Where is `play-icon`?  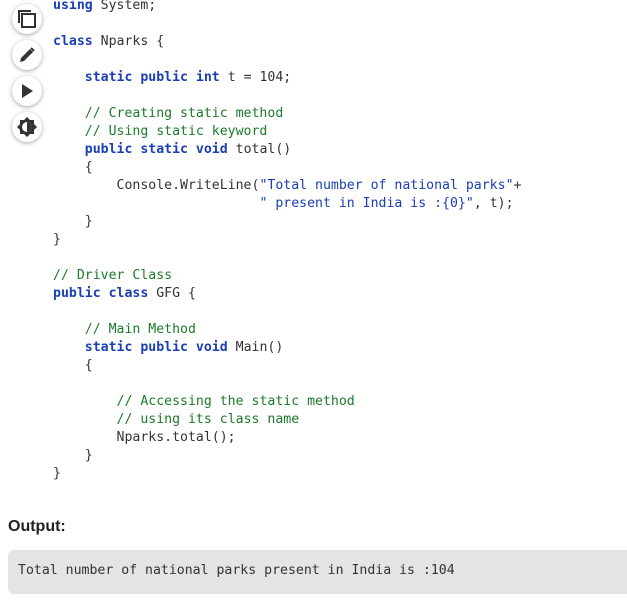 play-icon is located at coordinates (27, 91).